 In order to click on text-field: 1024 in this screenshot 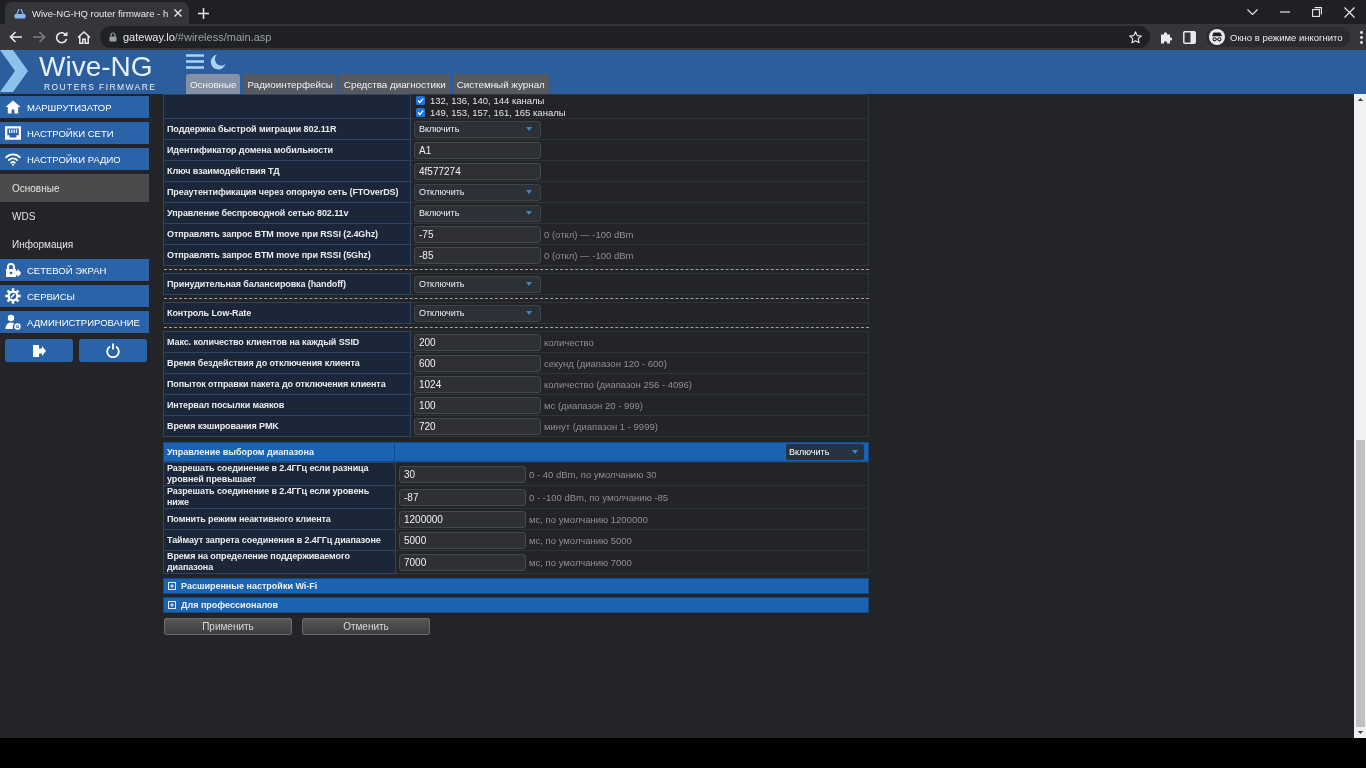, I will do `click(477, 384)`.